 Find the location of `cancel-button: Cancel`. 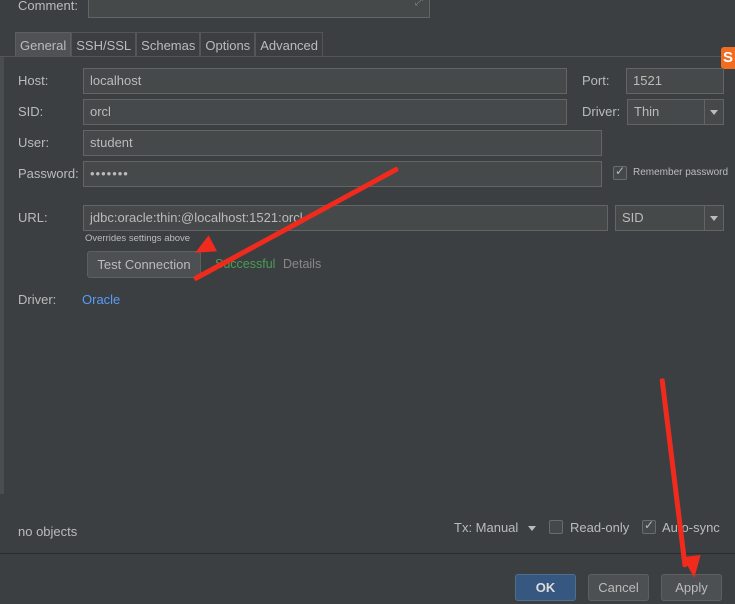

cancel-button: Cancel is located at coordinates (618, 587).